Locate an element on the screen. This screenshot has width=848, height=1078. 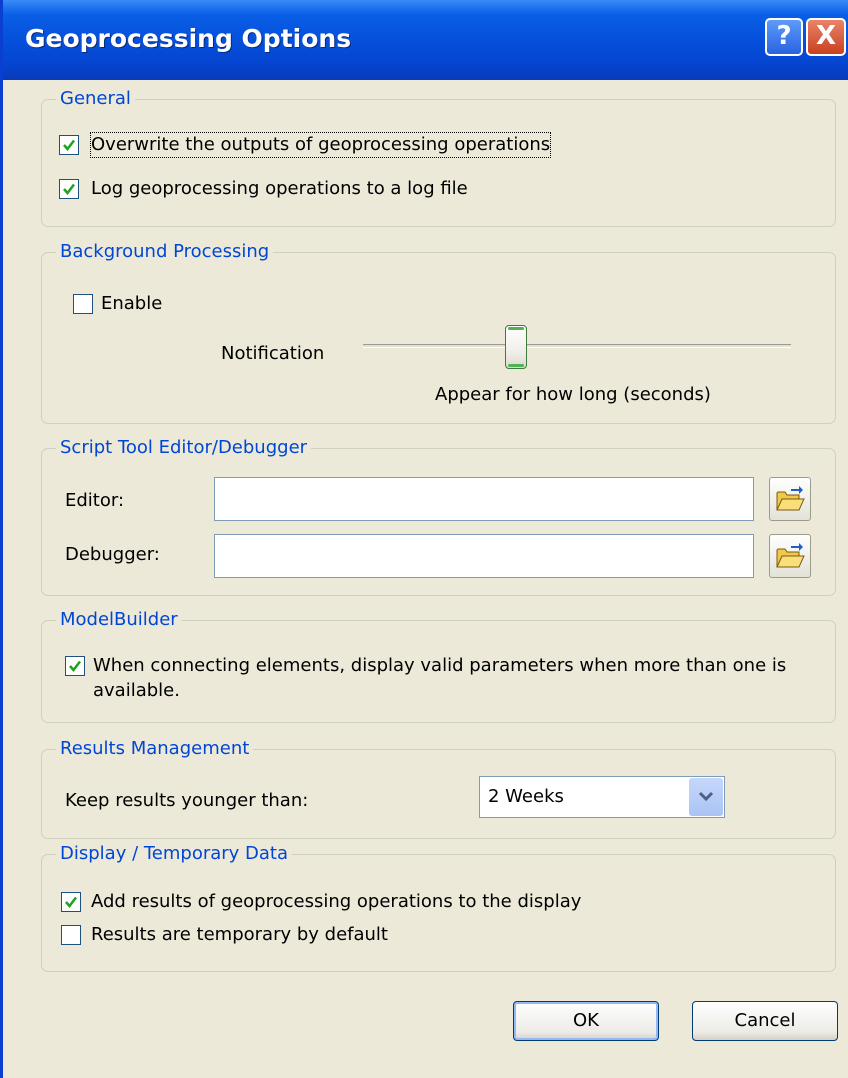
title-bar: Geoprocessing Options ? X is located at coordinates (425, 40).